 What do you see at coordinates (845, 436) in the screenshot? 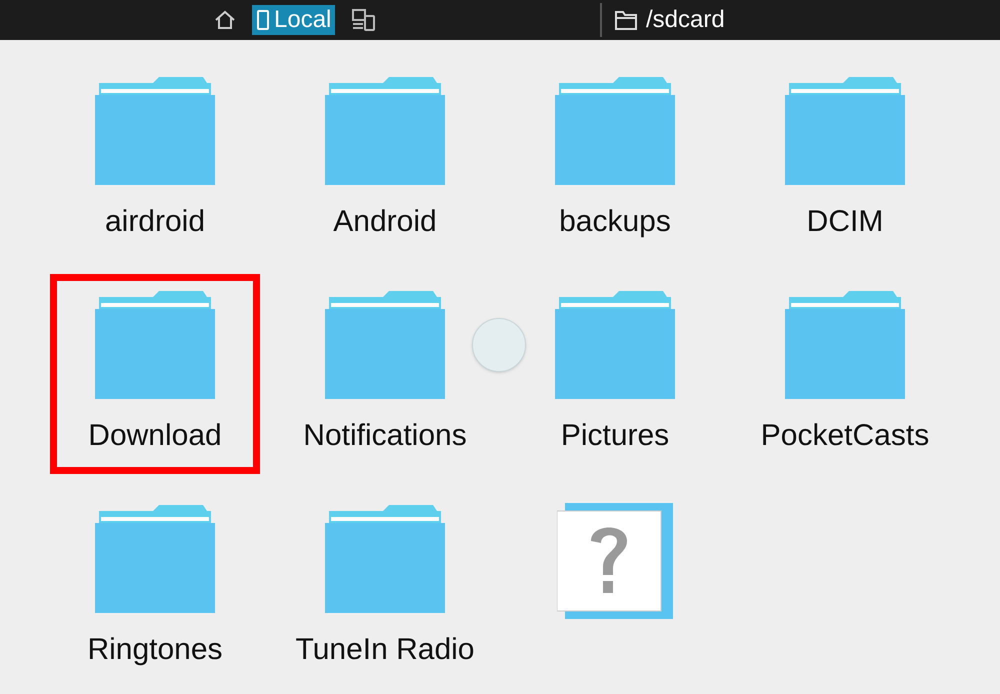
I see `file-name: PocketCasts` at bounding box center [845, 436].